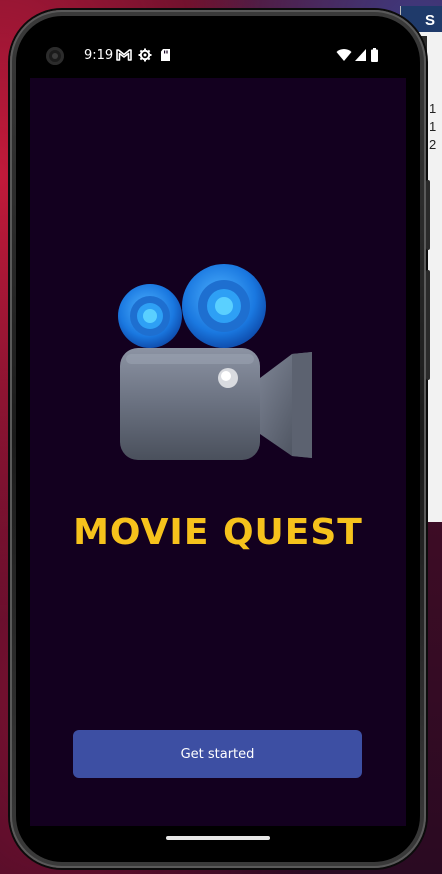 The image size is (442, 874). I want to click on background-window-rows: 1 1 2, so click(432, 127).